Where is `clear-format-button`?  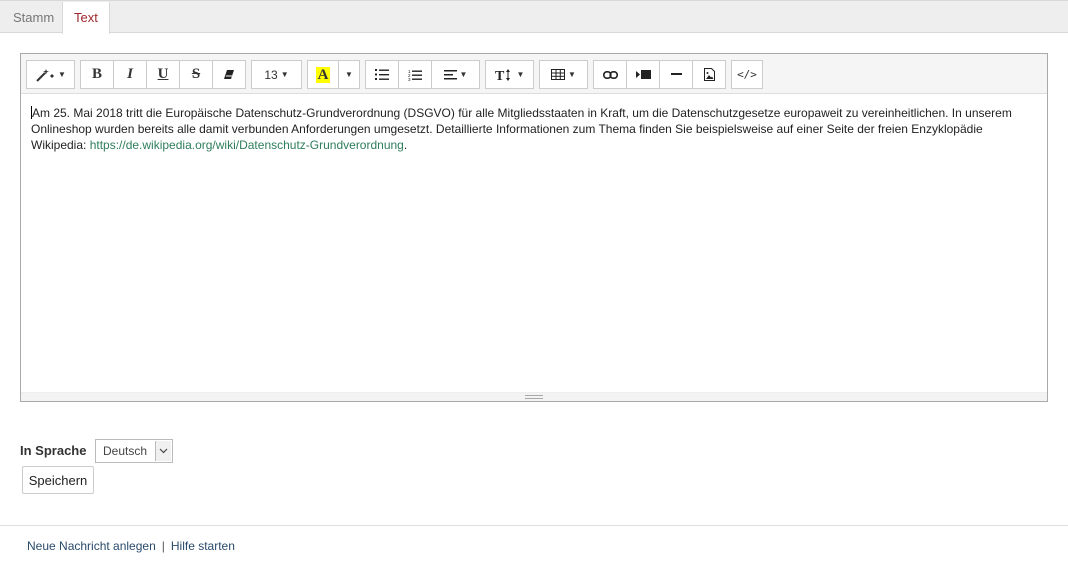
clear-format-button is located at coordinates (229, 74).